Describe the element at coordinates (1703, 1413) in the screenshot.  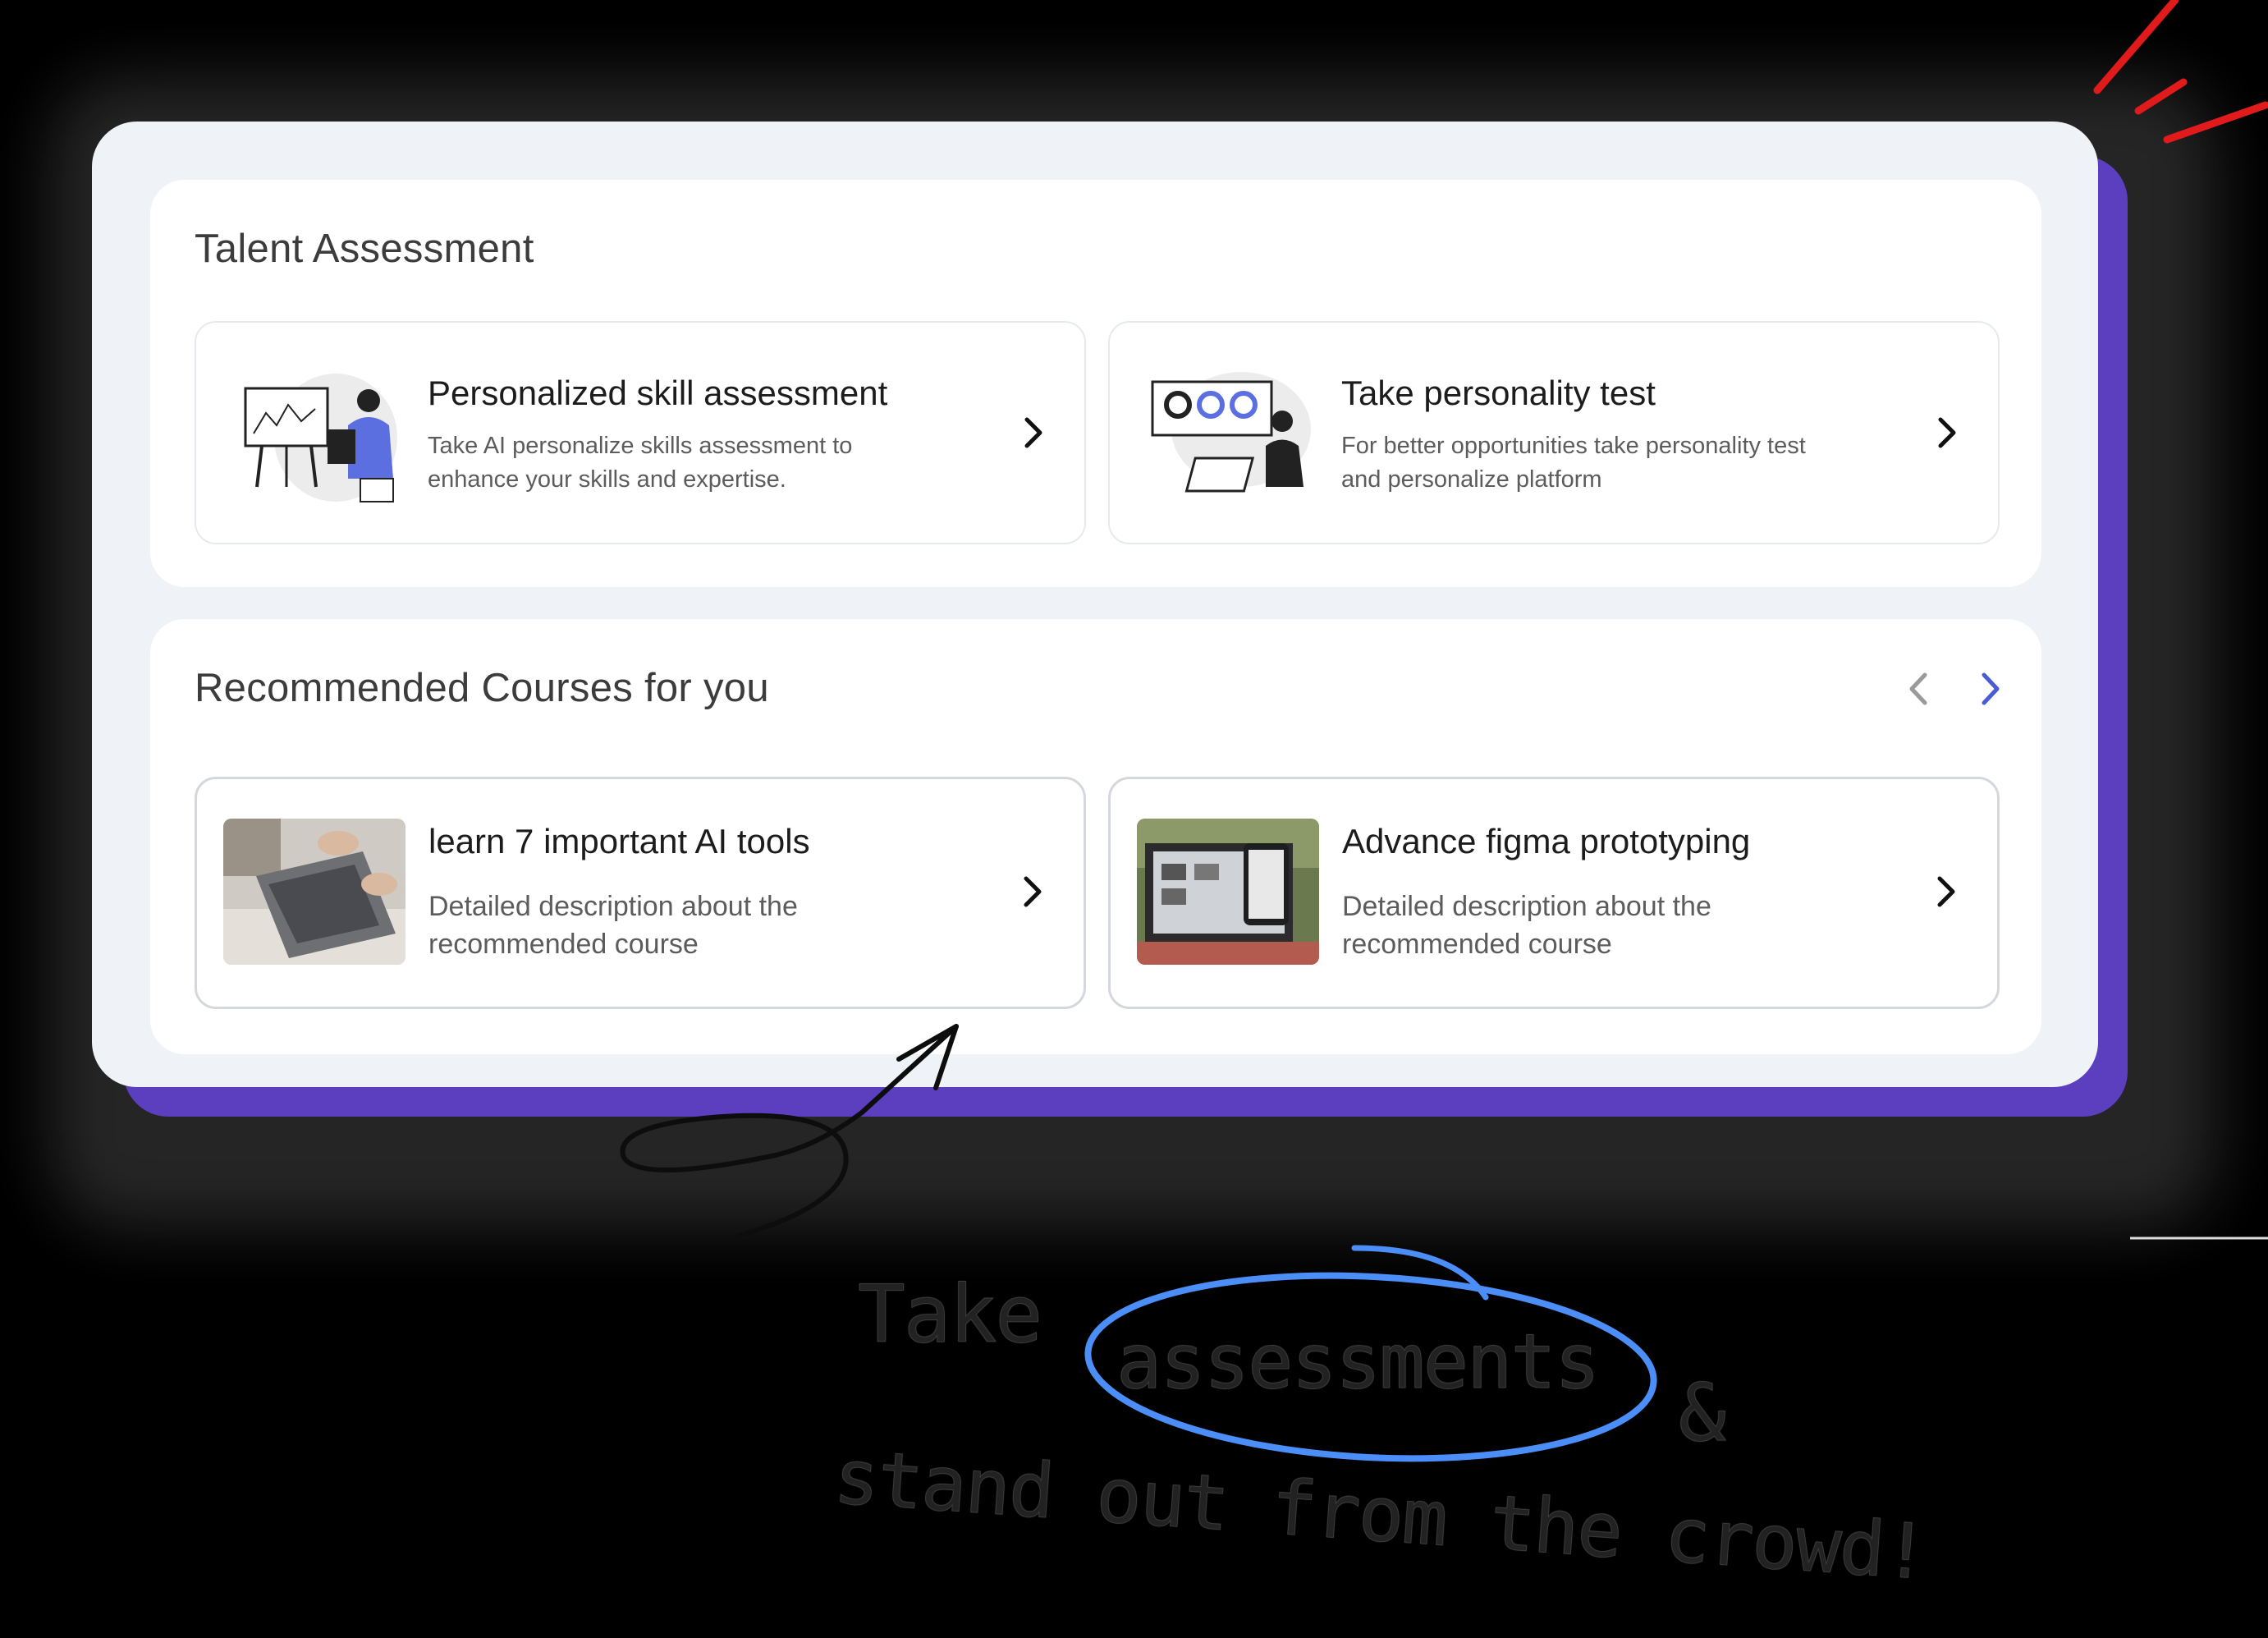
I see `annotation-ampersand: &` at that location.